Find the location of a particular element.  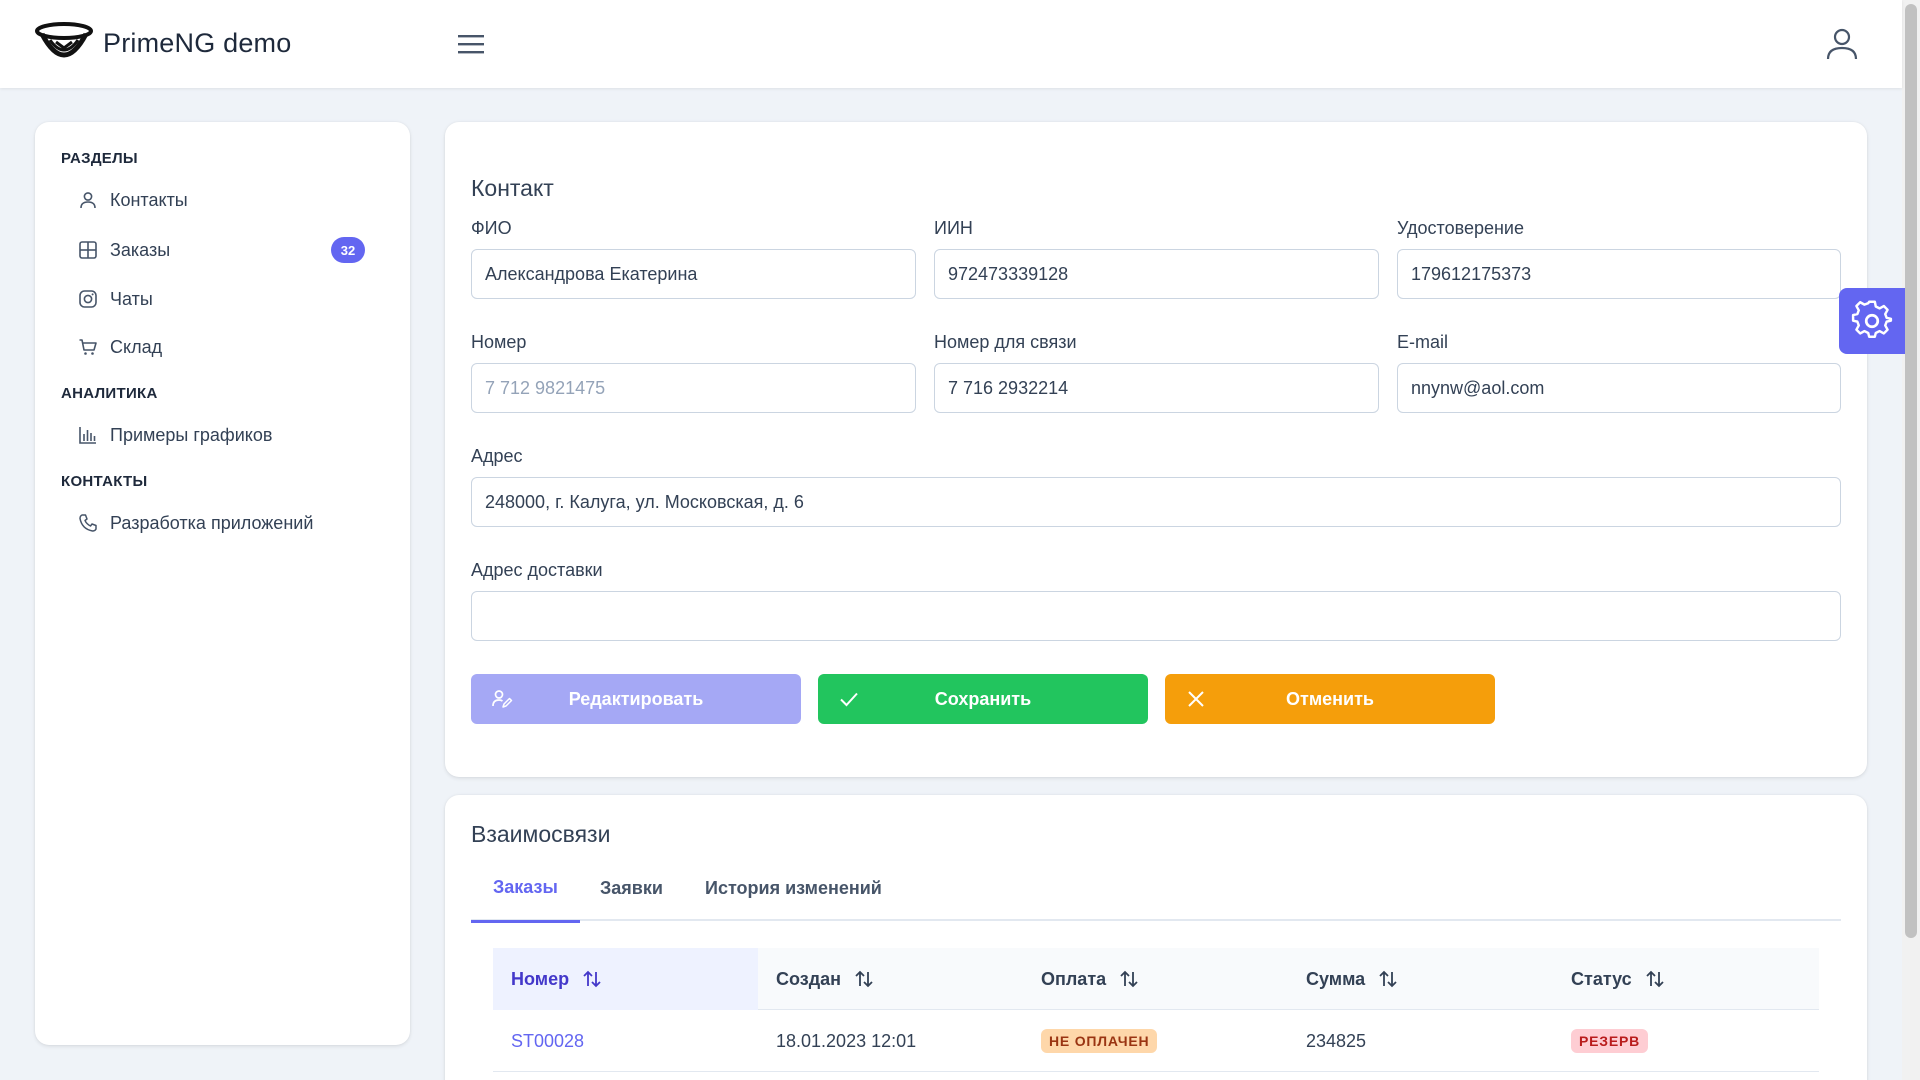

cancel-button: Отменить is located at coordinates (1330, 699).